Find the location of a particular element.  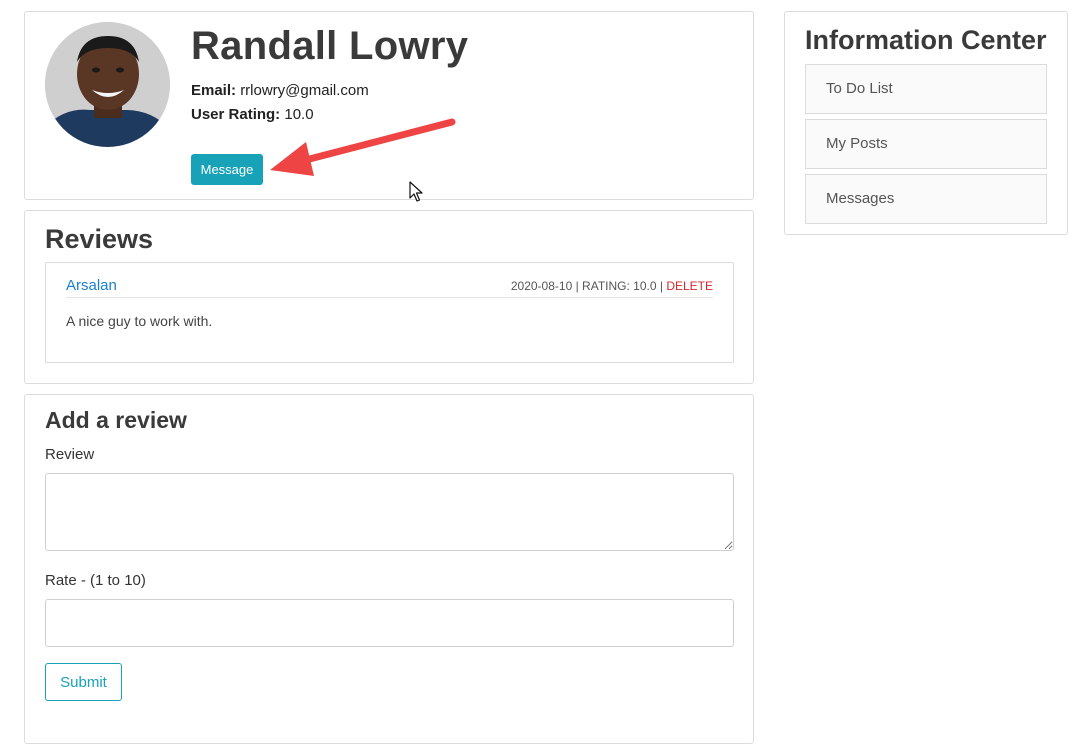

information-center-title: Information Center is located at coordinates (926, 40).